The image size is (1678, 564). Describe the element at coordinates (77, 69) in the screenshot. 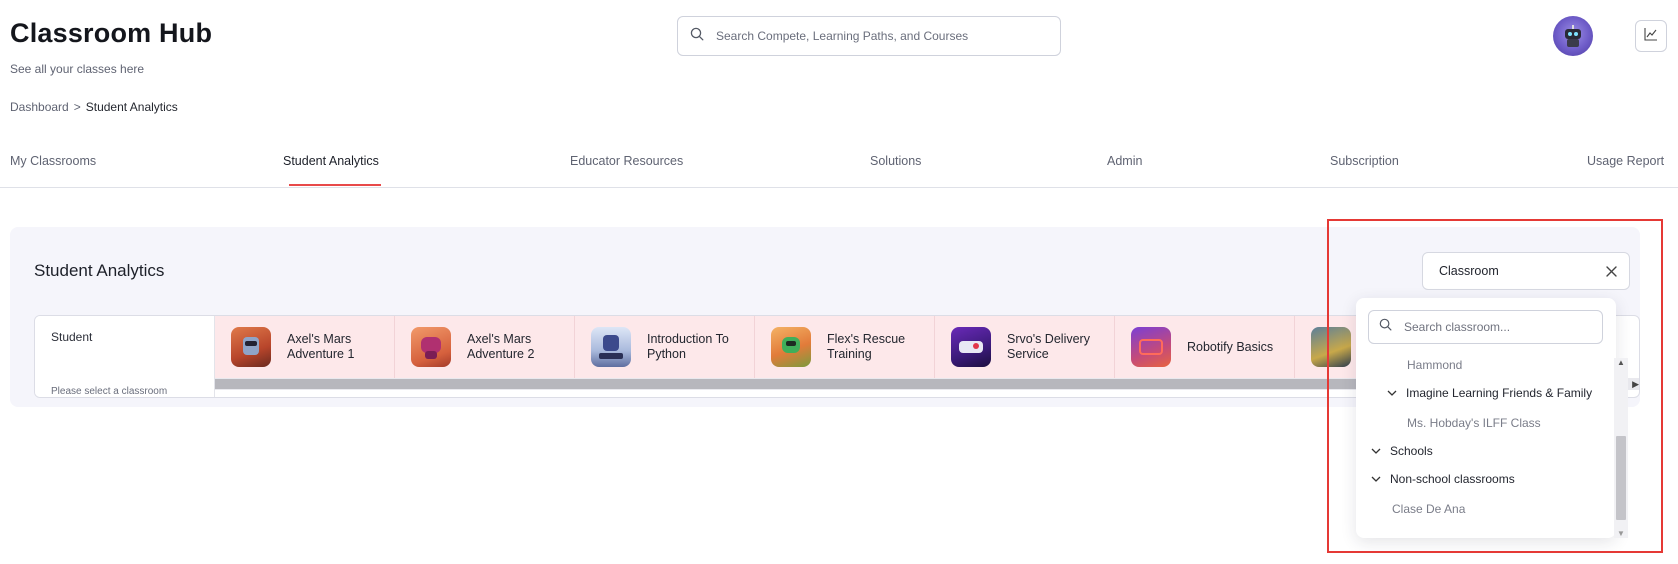

I see `page-subtitle: See all your classes here` at that location.